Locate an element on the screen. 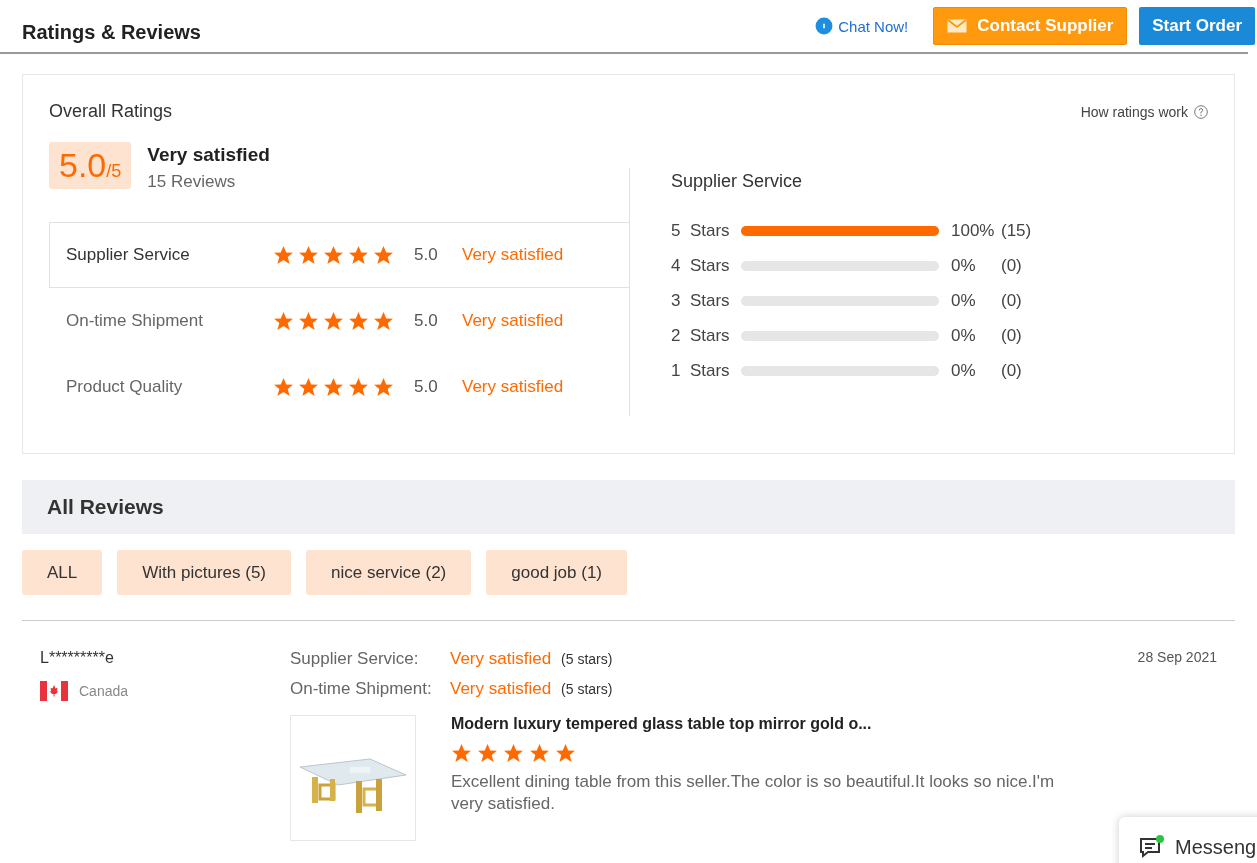 The width and height of the screenshot is (1257, 863). filter-tag: good job (1) is located at coordinates (556, 572).